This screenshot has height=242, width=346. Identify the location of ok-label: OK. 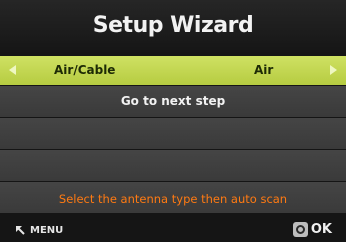
(321, 229).